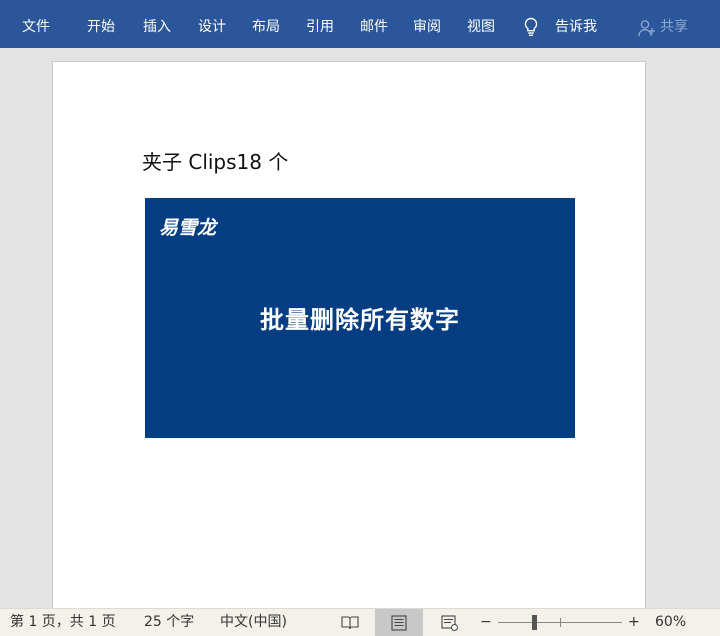 This screenshot has height=636, width=720. Describe the element at coordinates (253, 622) in the screenshot. I see `language-indicator: 中文(中国)` at that location.